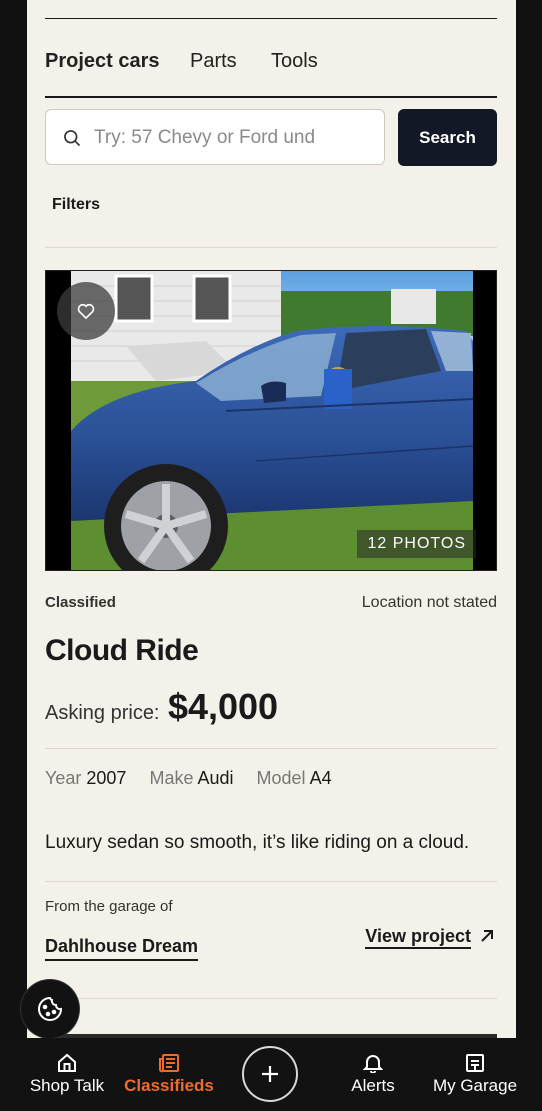 This screenshot has width=542, height=1111. Describe the element at coordinates (475, 1085) in the screenshot. I see `nav-label: My Garage` at that location.